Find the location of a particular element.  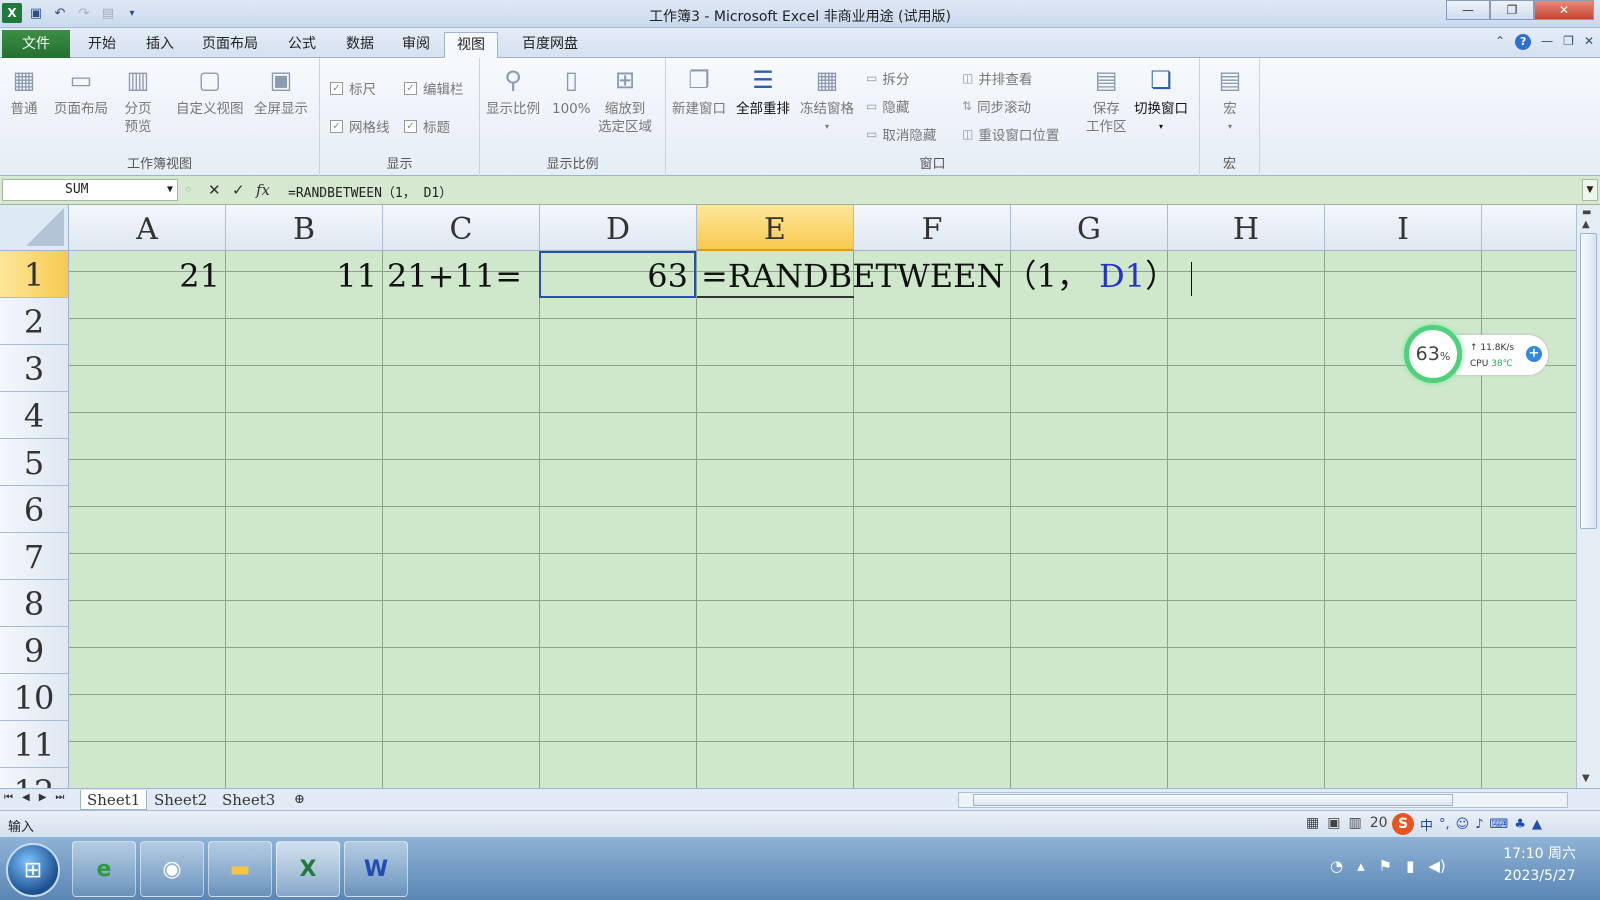

folder-icon: ▬ is located at coordinates (240, 869).